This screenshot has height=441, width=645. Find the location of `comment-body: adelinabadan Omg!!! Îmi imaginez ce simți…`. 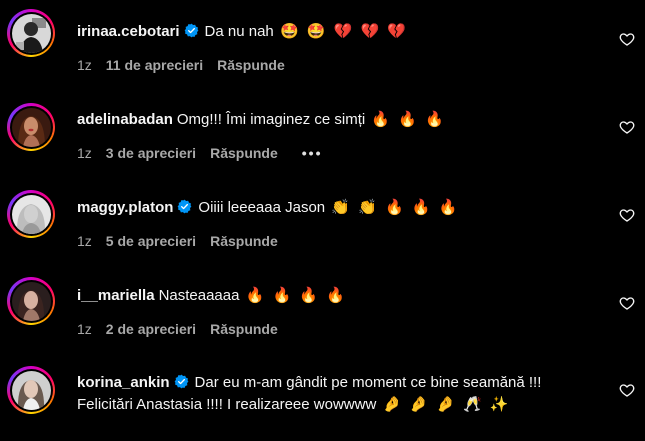

comment-body: adelinabadan Omg!!! Îmi imaginez ce simți… is located at coordinates (336, 119).